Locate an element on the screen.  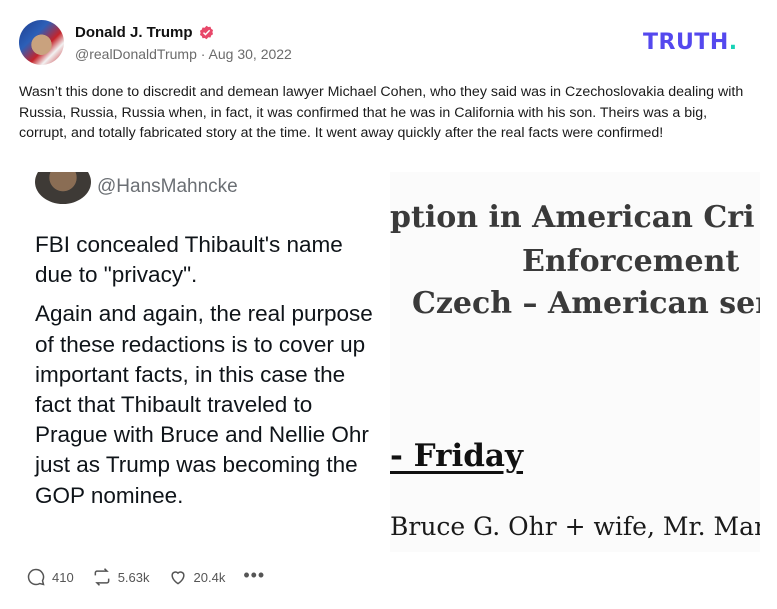
author-name-row: Donald J. Trump is located at coordinates (144, 32).